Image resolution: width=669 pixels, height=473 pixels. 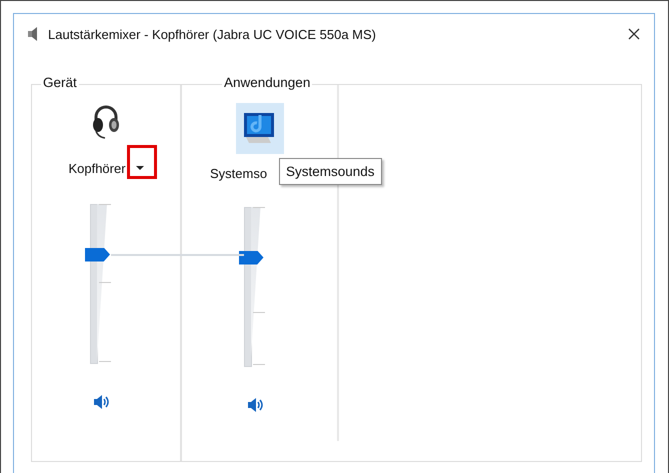 I want to click on app-name: Systemso, so click(x=239, y=173).